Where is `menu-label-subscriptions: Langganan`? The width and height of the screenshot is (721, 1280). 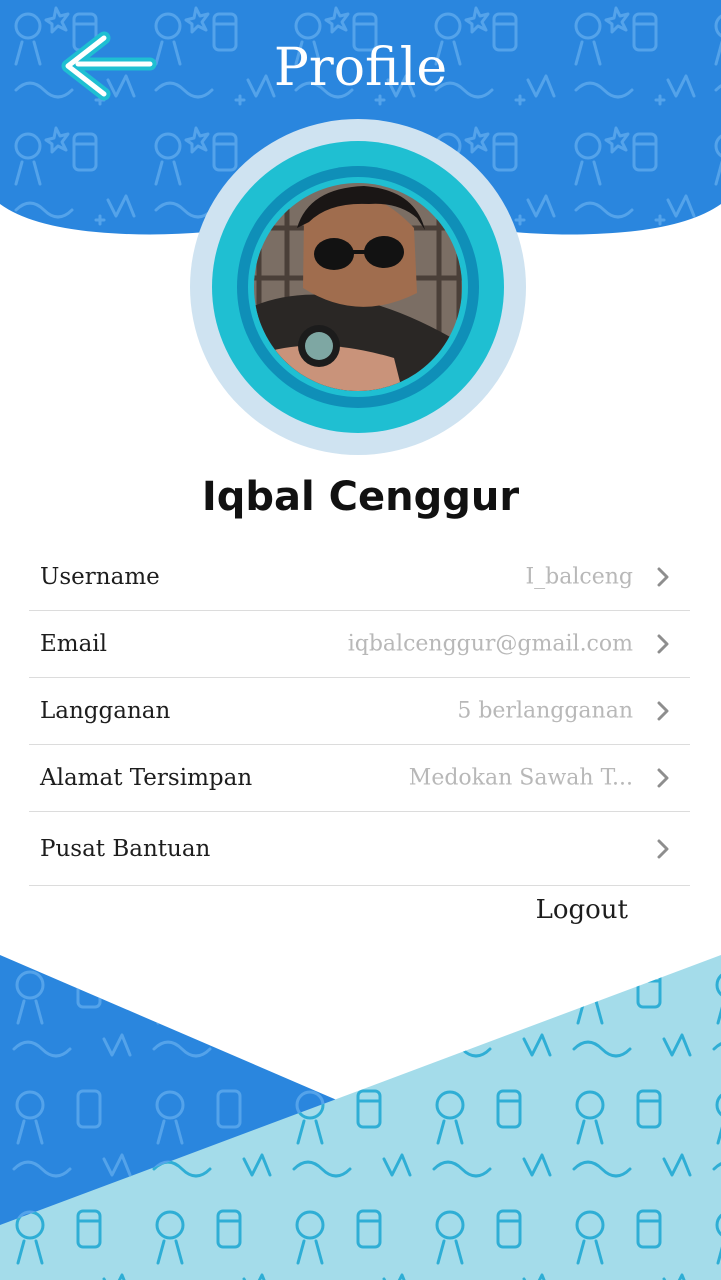
menu-label-subscriptions: Langganan is located at coordinates (105, 711).